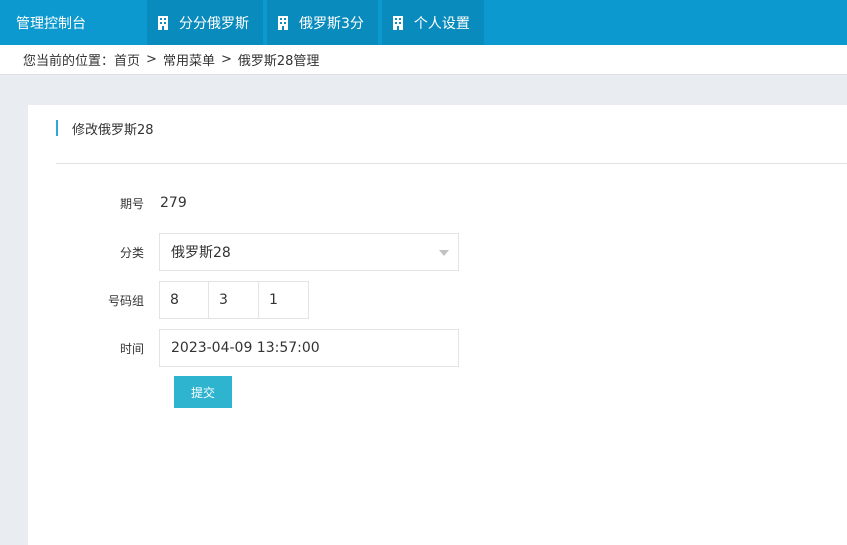  I want to click on panel-title: 修改俄罗斯28, so click(105, 129).